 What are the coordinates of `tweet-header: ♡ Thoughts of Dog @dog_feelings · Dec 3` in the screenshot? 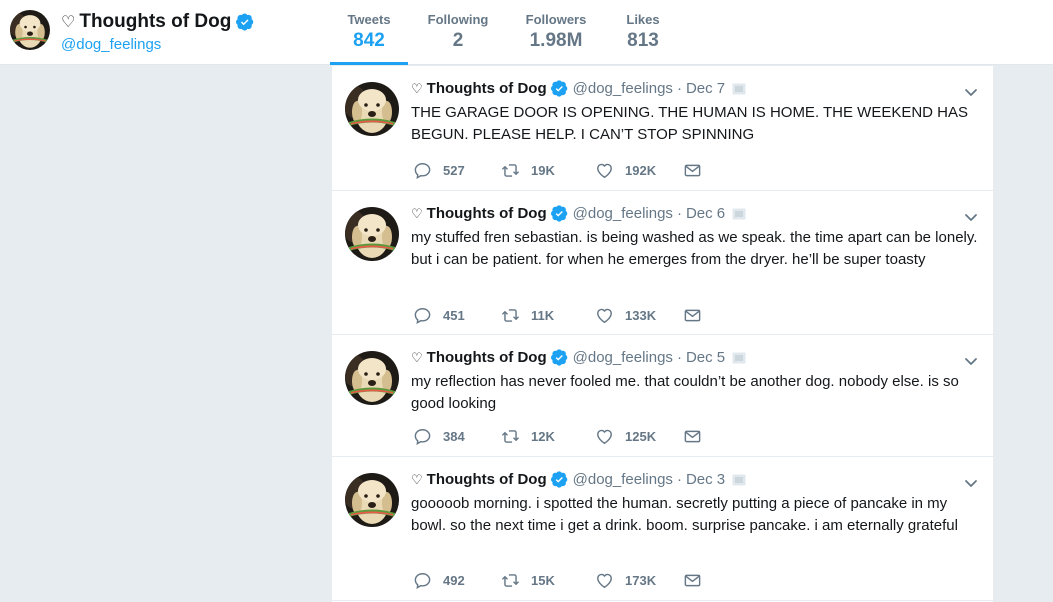 It's located at (578, 479).